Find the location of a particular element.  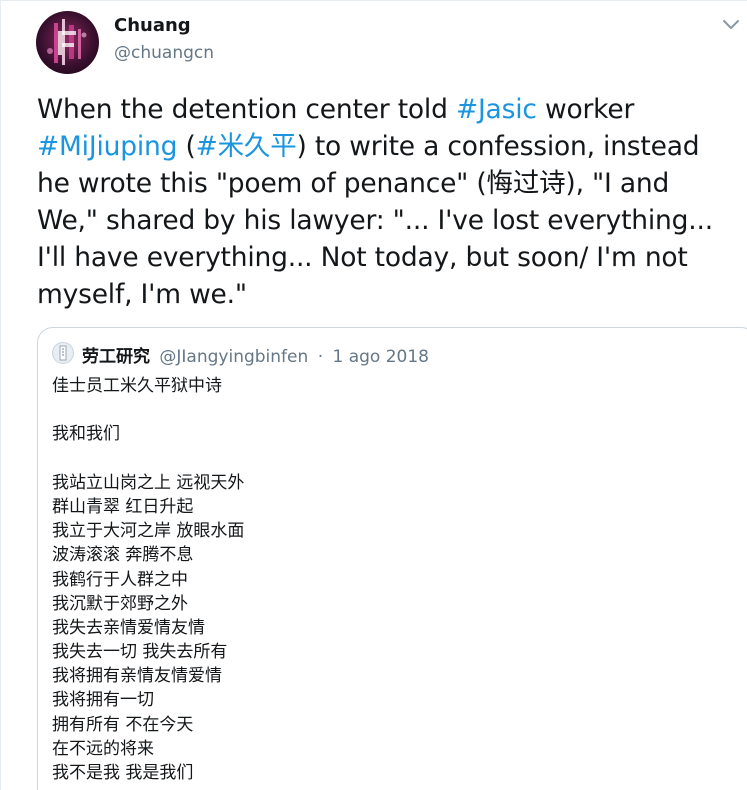

quoted-author-name: 劳工研究 is located at coordinates (116, 357).